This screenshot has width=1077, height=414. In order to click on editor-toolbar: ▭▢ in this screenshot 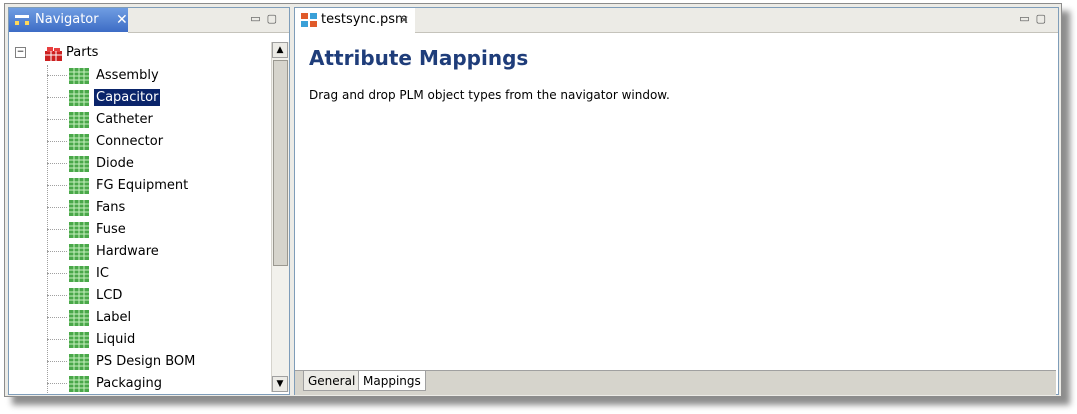, I will do `click(736, 20)`.